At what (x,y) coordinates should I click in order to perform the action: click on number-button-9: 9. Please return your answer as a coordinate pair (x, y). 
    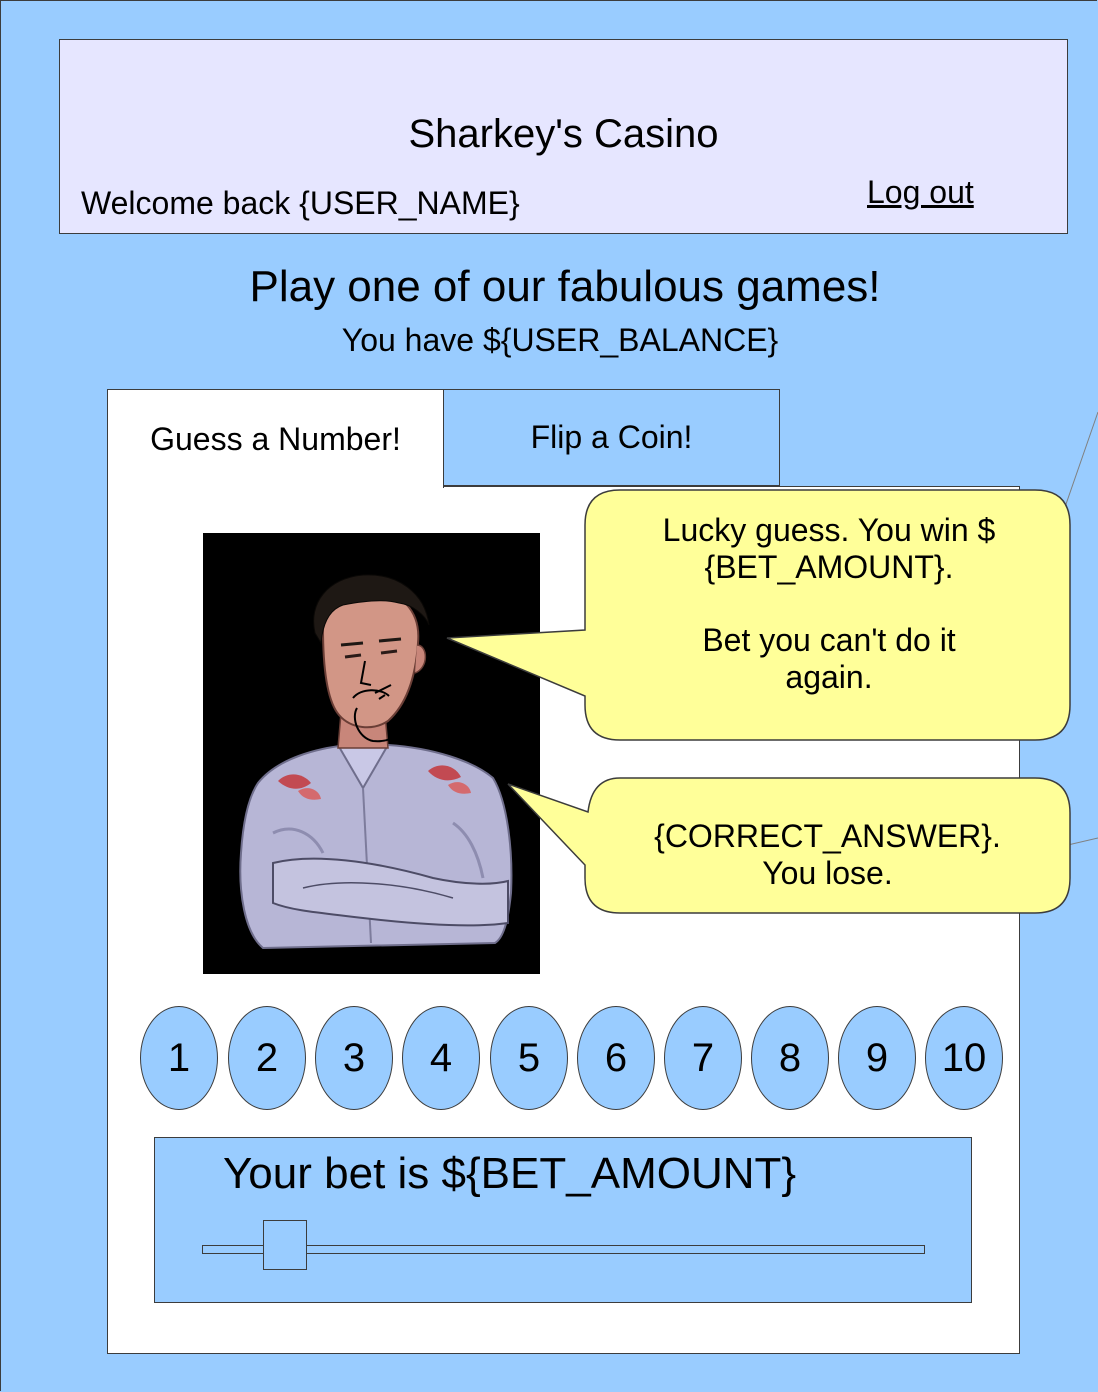
    Looking at the image, I should click on (877, 1058).